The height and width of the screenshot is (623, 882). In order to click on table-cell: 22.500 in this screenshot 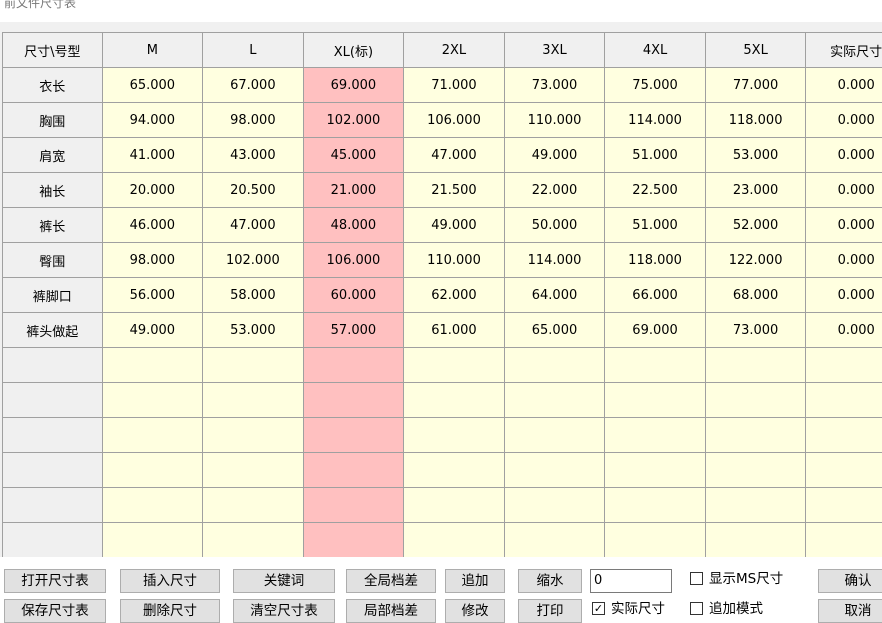, I will do `click(655, 190)`.